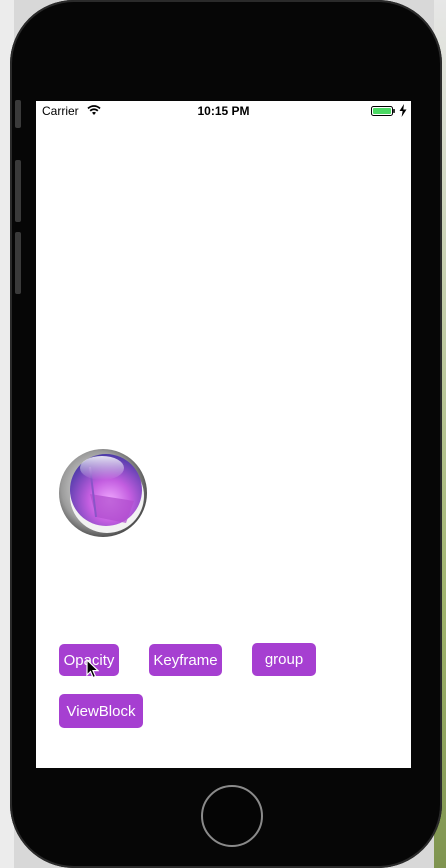  What do you see at coordinates (185, 660) in the screenshot?
I see `keyframe-button: Keyframe` at bounding box center [185, 660].